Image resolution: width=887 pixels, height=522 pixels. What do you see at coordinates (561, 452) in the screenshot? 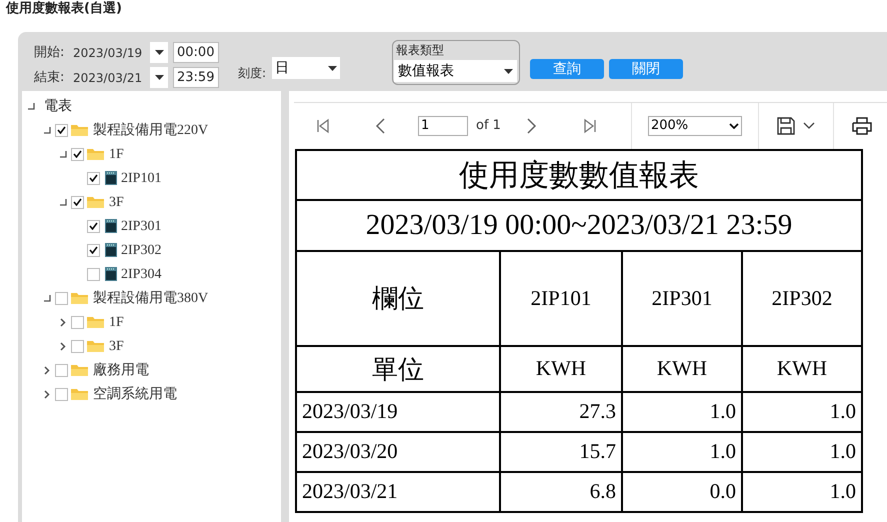
I see `table-cell: 15.7` at bounding box center [561, 452].